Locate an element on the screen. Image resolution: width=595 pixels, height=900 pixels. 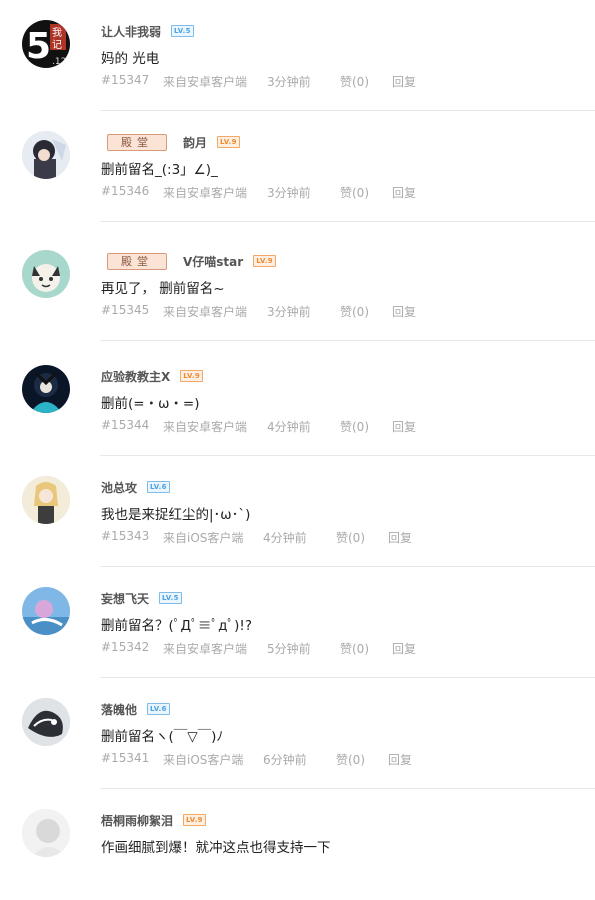
username: 梧桐雨柳絮泪 is located at coordinates (137, 820).